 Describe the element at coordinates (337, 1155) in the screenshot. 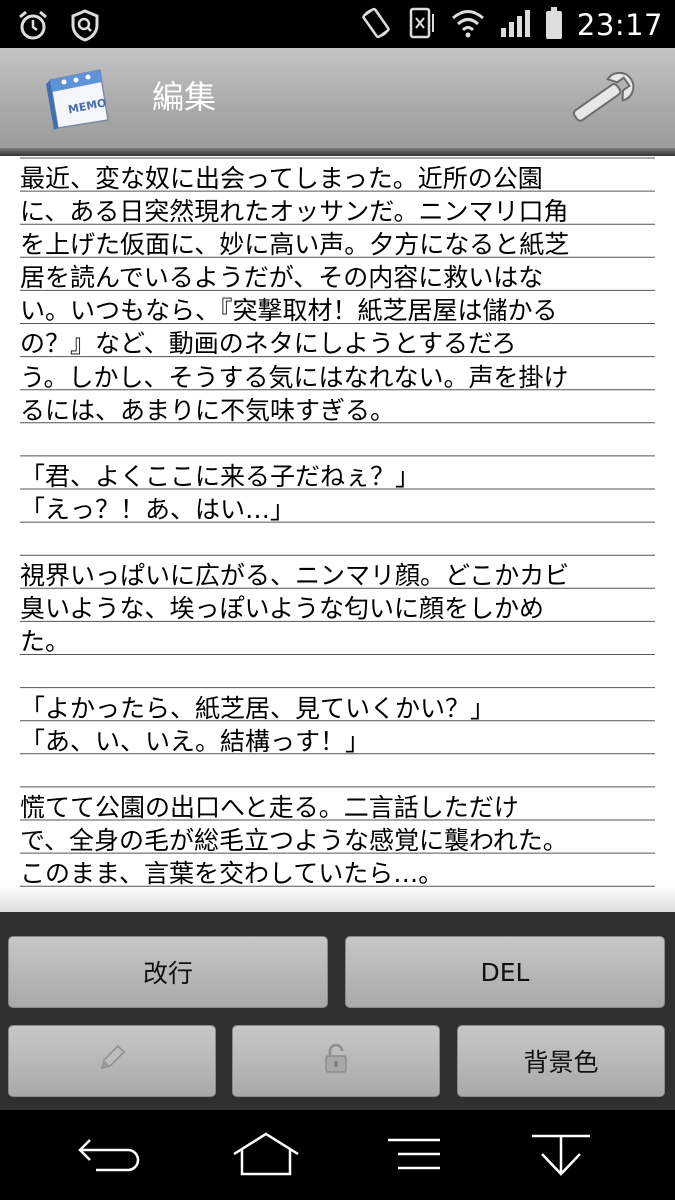

I see `navigation-bar` at that location.